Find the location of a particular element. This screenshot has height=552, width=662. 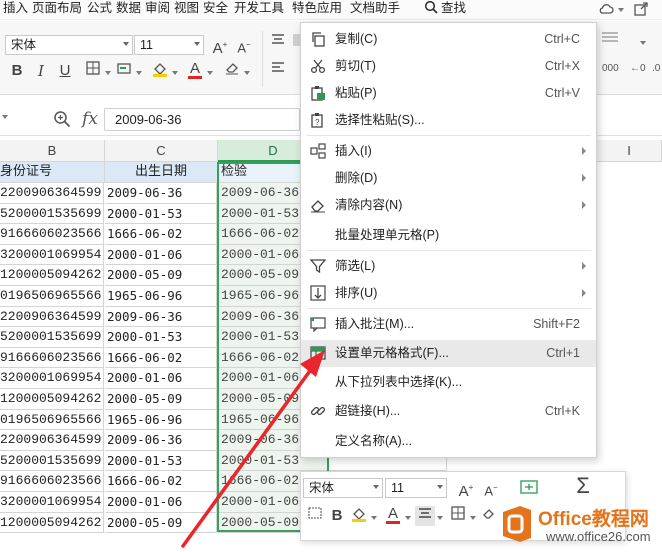

menu-item-filter: 筛选(L) is located at coordinates (448, 266).